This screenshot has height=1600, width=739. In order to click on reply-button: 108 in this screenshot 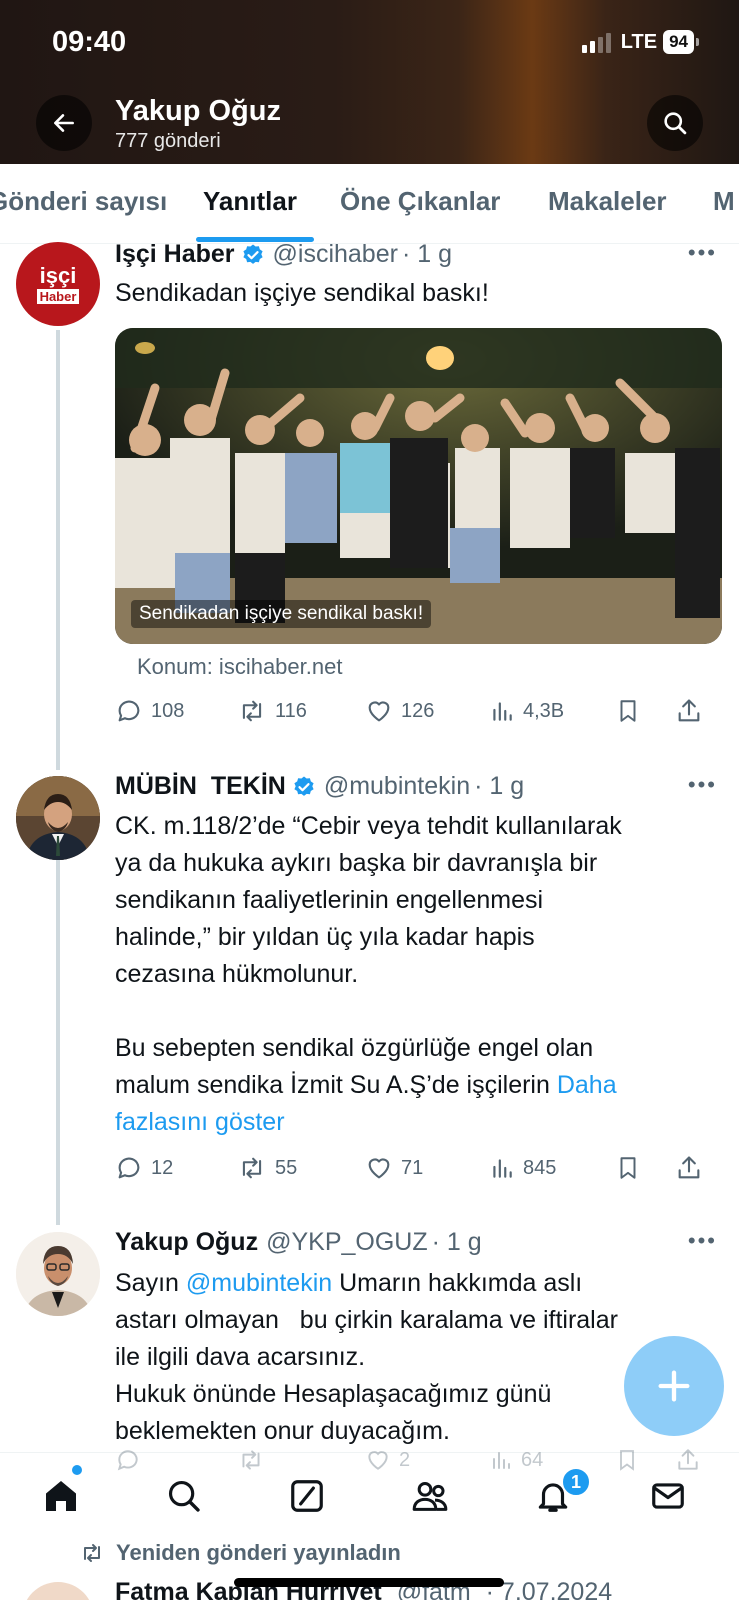, I will do `click(149, 711)`.